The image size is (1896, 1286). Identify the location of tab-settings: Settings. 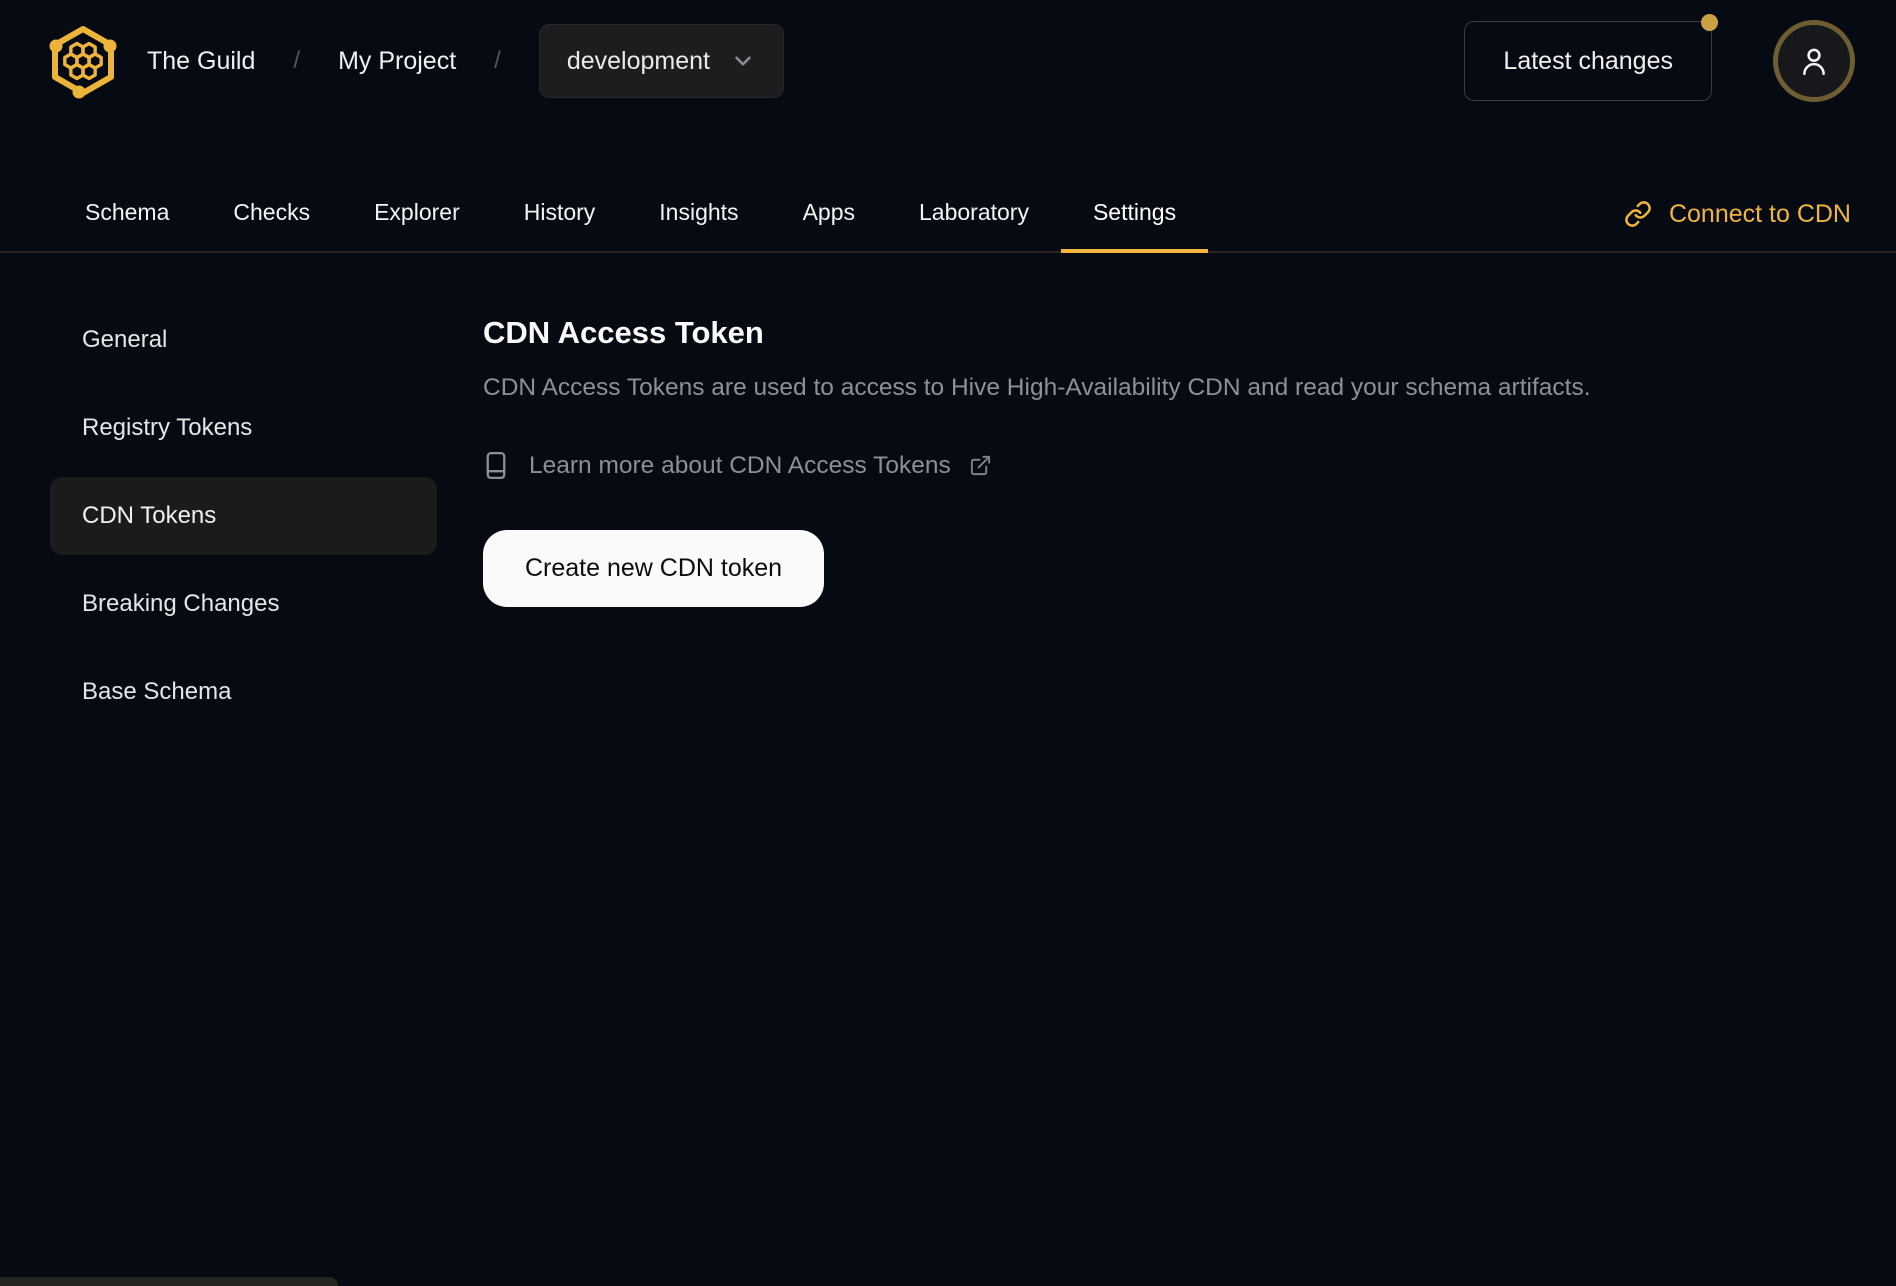
(1134, 214).